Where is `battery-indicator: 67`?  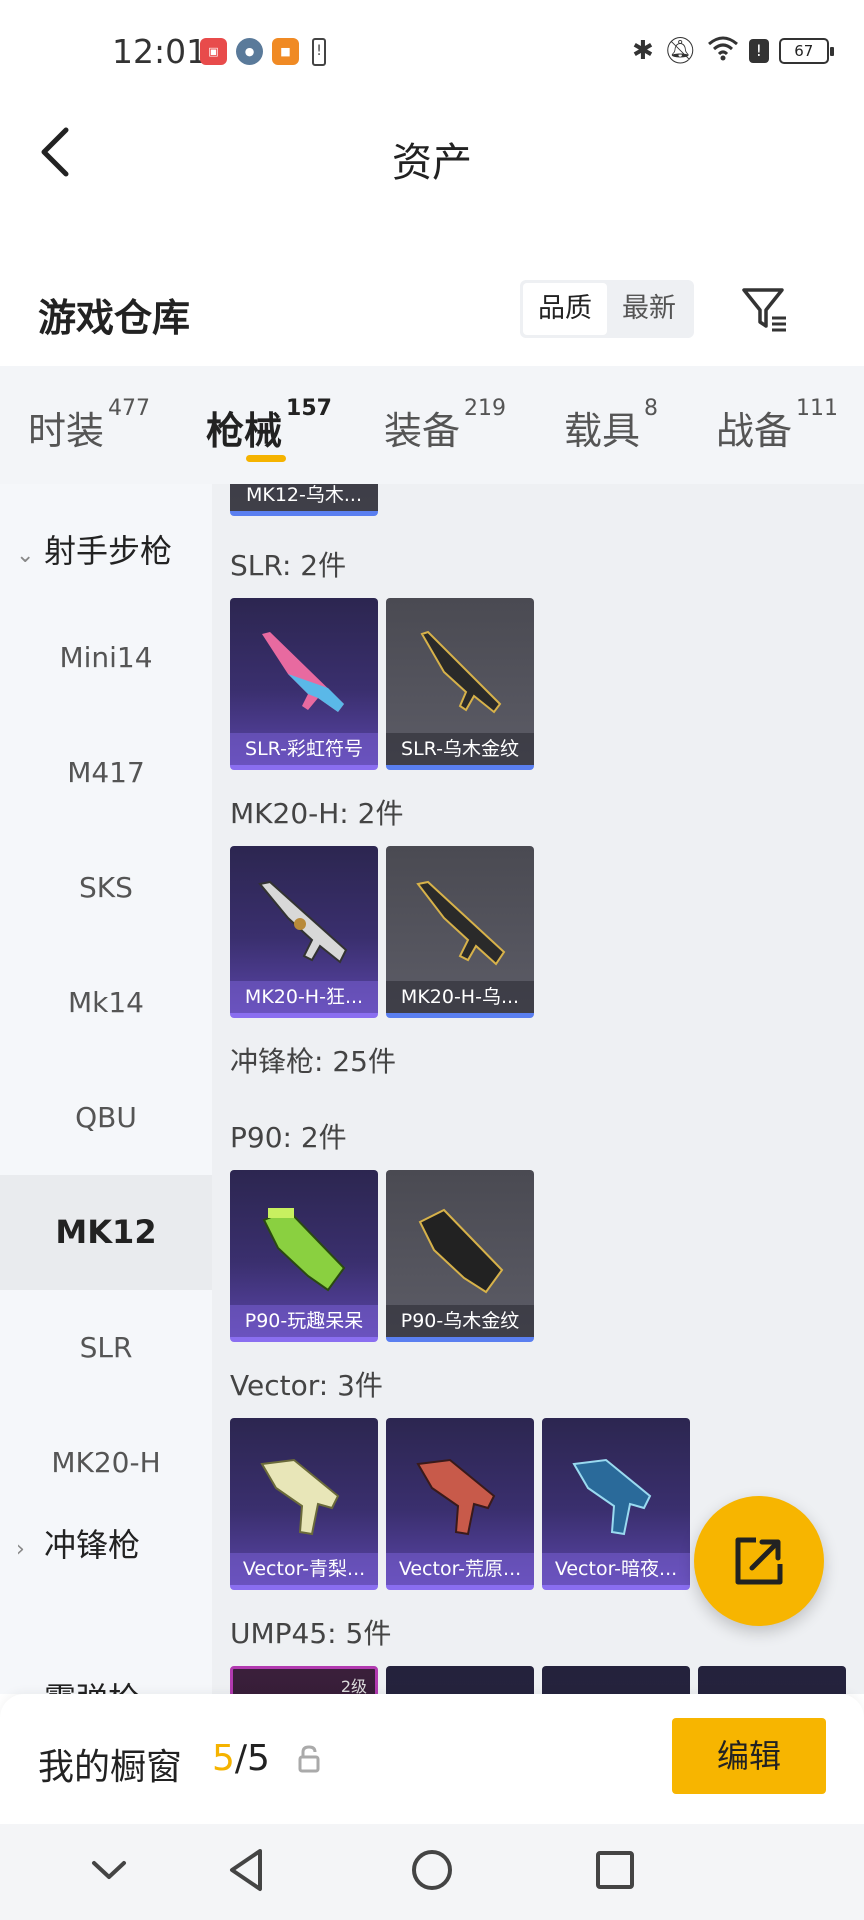
battery-indicator: 67 is located at coordinates (806, 51).